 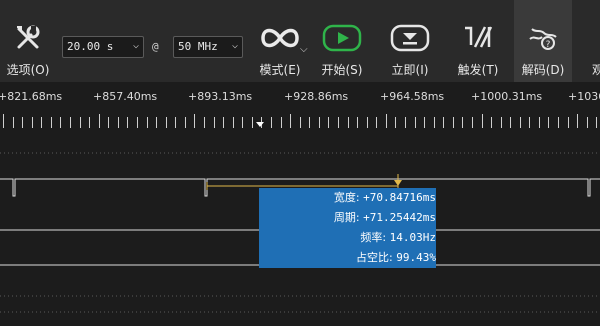 What do you see at coordinates (280, 41) in the screenshot?
I see `mode-button: ⌵ 模式(E)` at bounding box center [280, 41].